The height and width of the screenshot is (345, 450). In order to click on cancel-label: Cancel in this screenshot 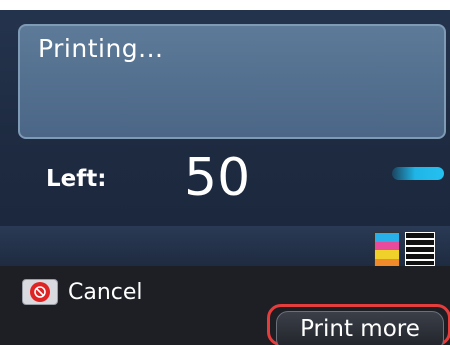, I will do `click(105, 292)`.